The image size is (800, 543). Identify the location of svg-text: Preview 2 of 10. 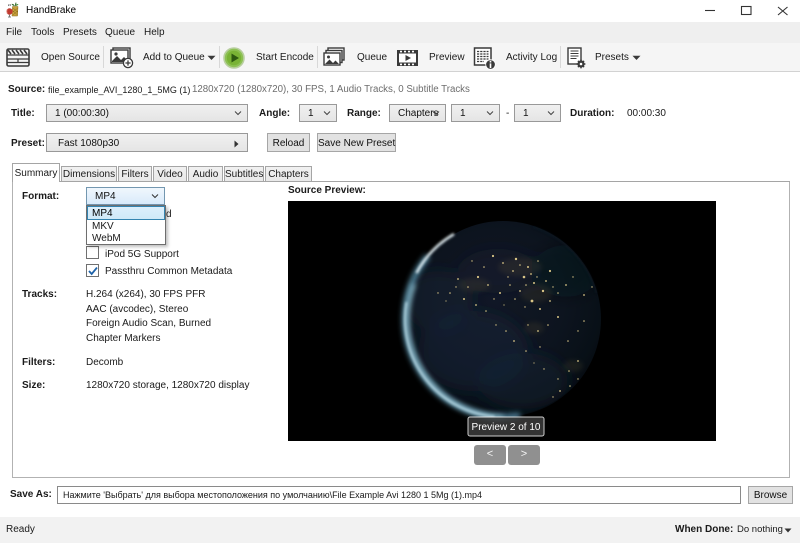
(506, 427).